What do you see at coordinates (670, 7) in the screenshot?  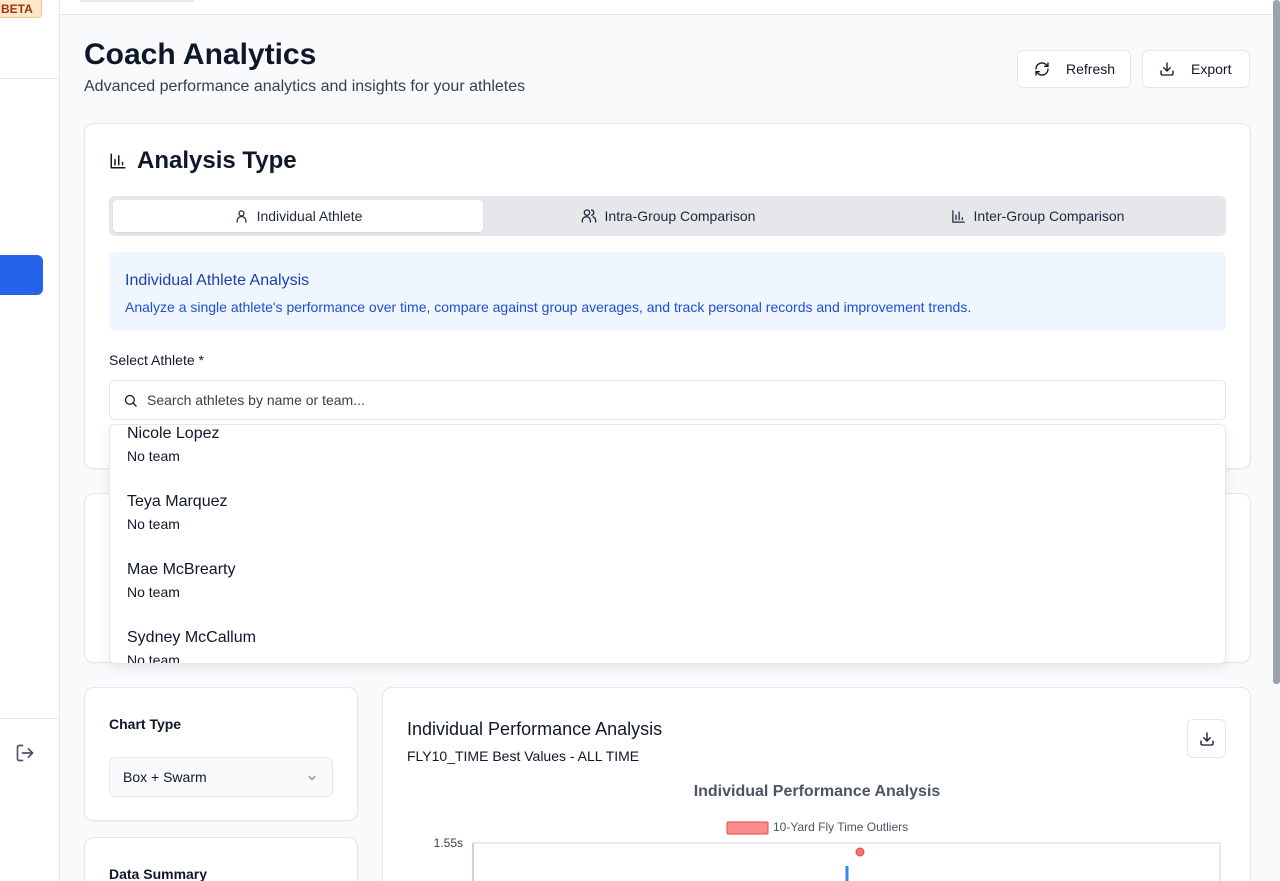 I see `top-bar` at bounding box center [670, 7].